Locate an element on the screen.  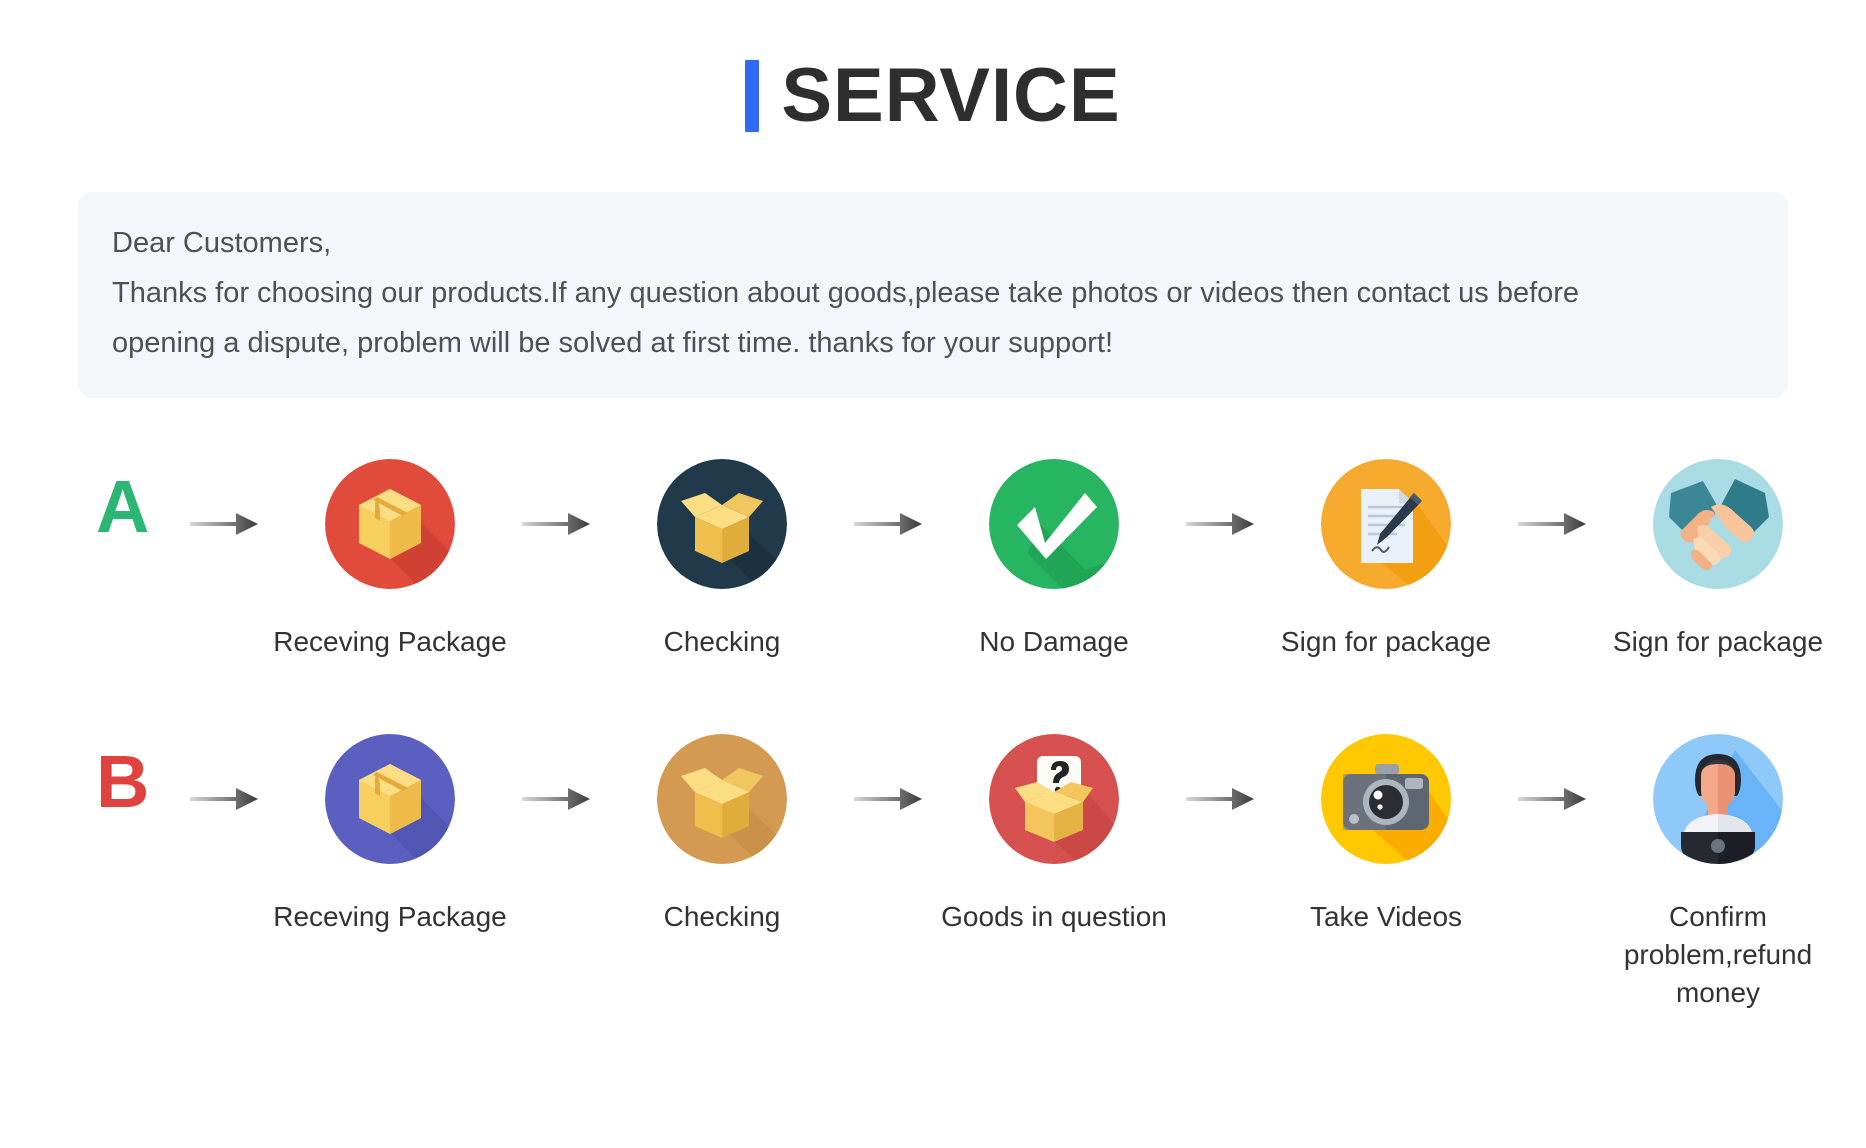
flow-letter-b: B is located at coordinates (123, 781).